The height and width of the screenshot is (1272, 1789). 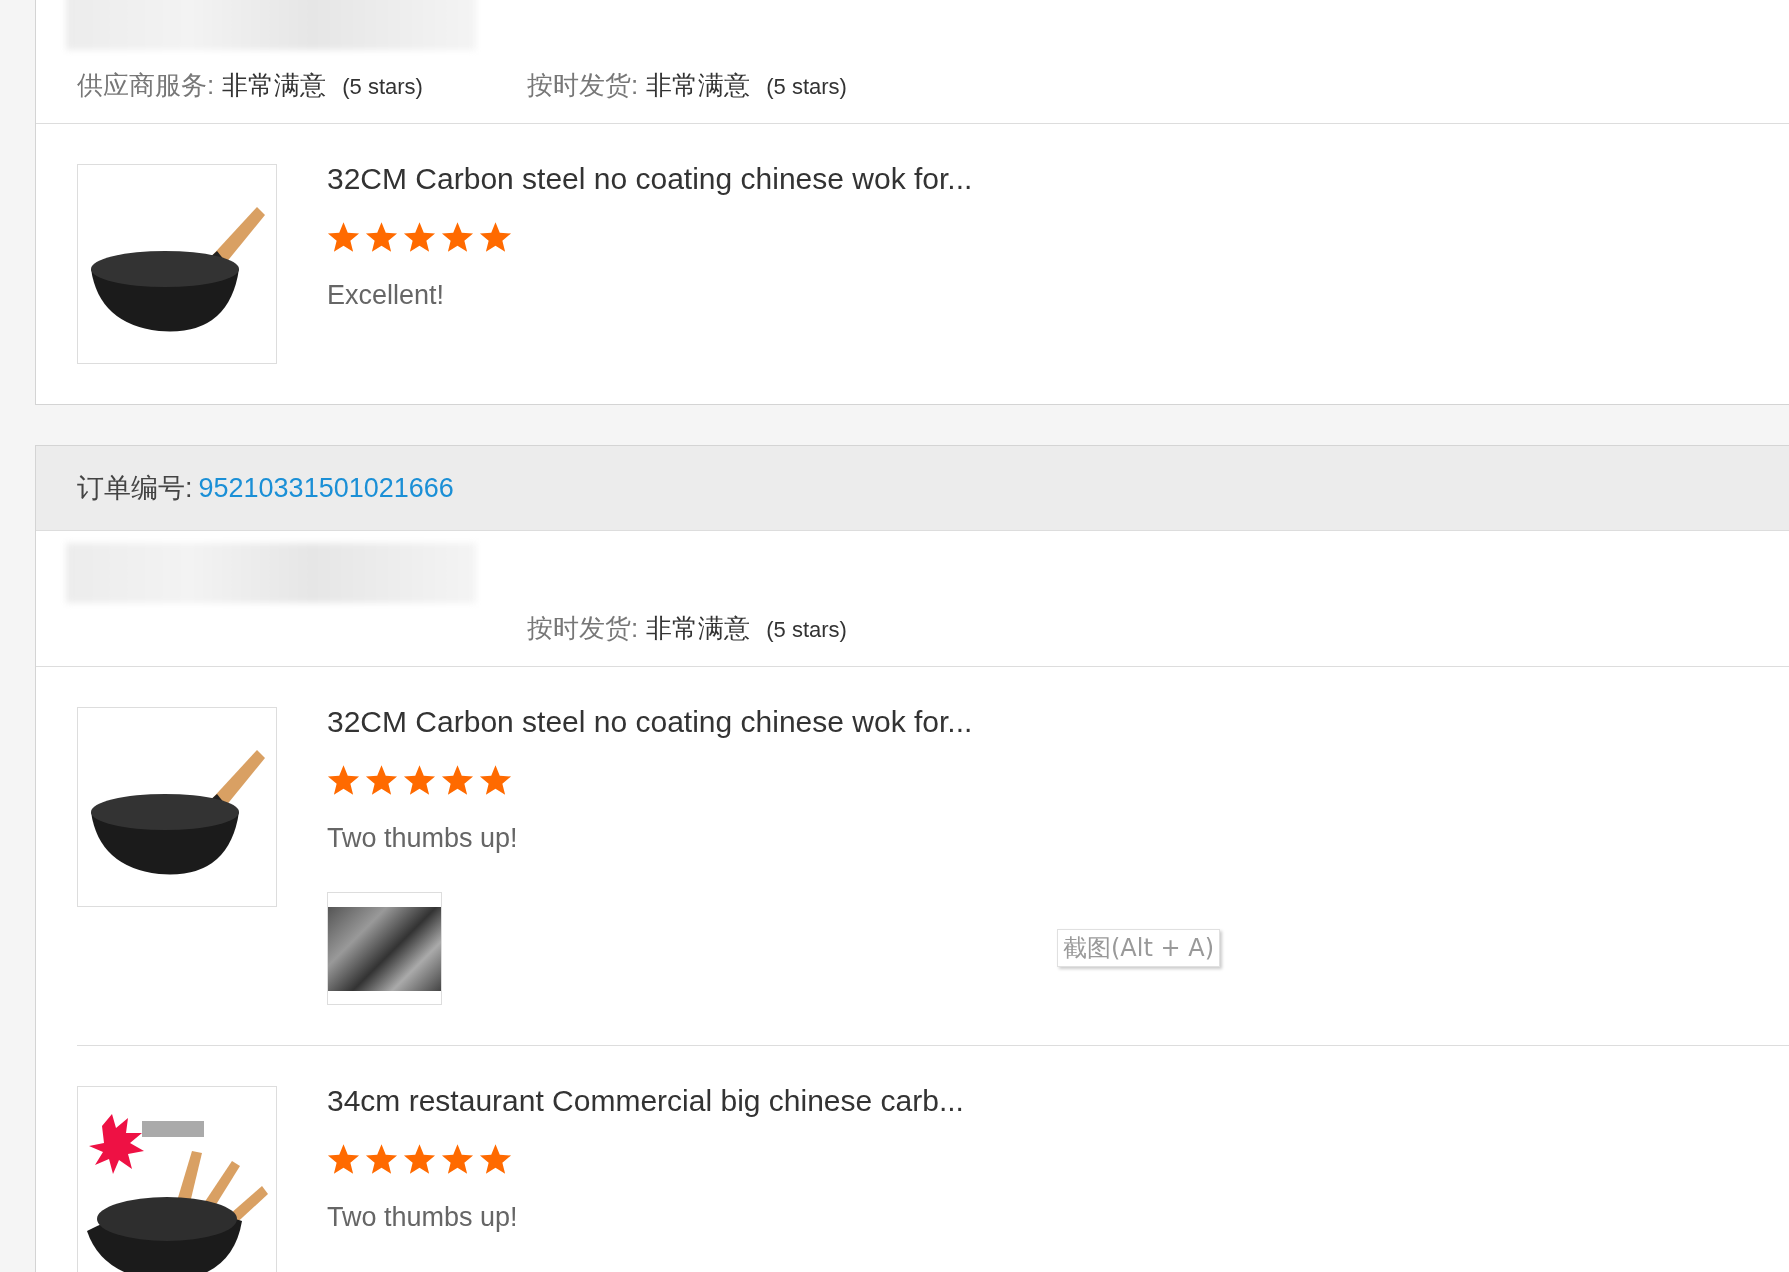 I want to click on rating-label: 供应商服务:, so click(x=146, y=85).